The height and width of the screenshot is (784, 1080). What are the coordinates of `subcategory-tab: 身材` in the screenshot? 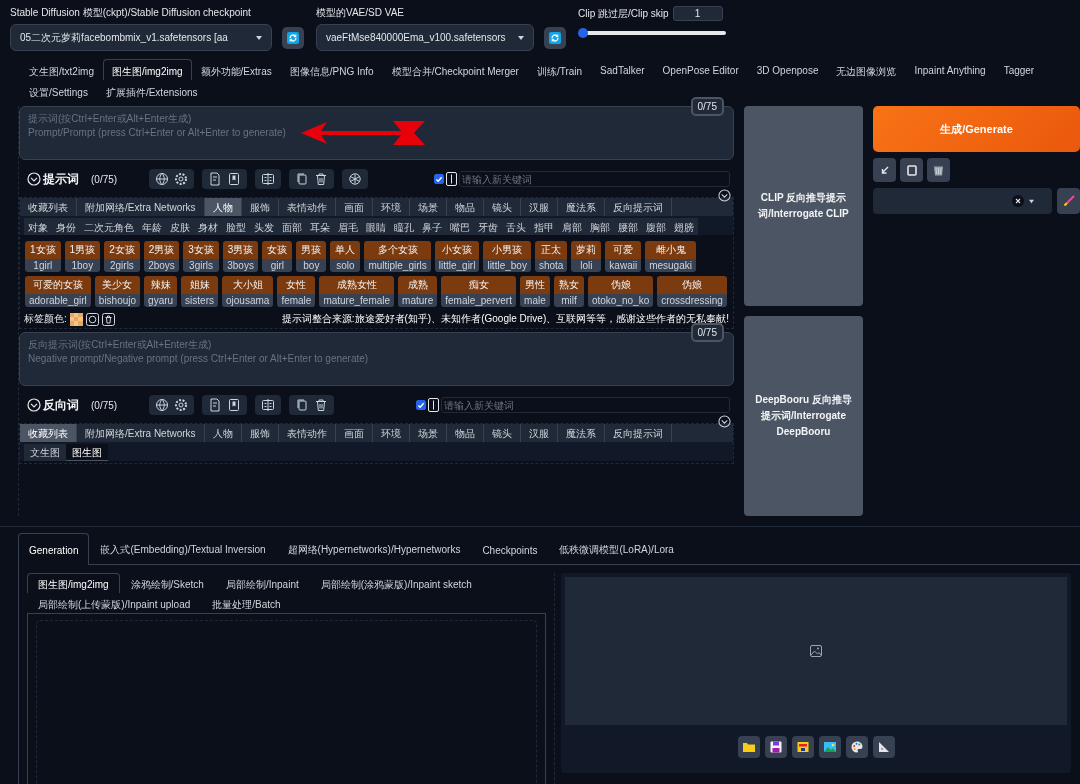 It's located at (208, 226).